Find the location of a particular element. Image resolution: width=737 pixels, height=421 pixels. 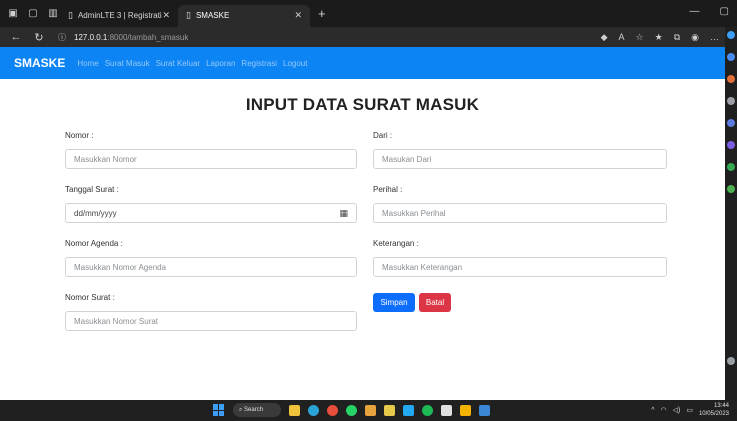

vlc-icon is located at coordinates (465, 410).